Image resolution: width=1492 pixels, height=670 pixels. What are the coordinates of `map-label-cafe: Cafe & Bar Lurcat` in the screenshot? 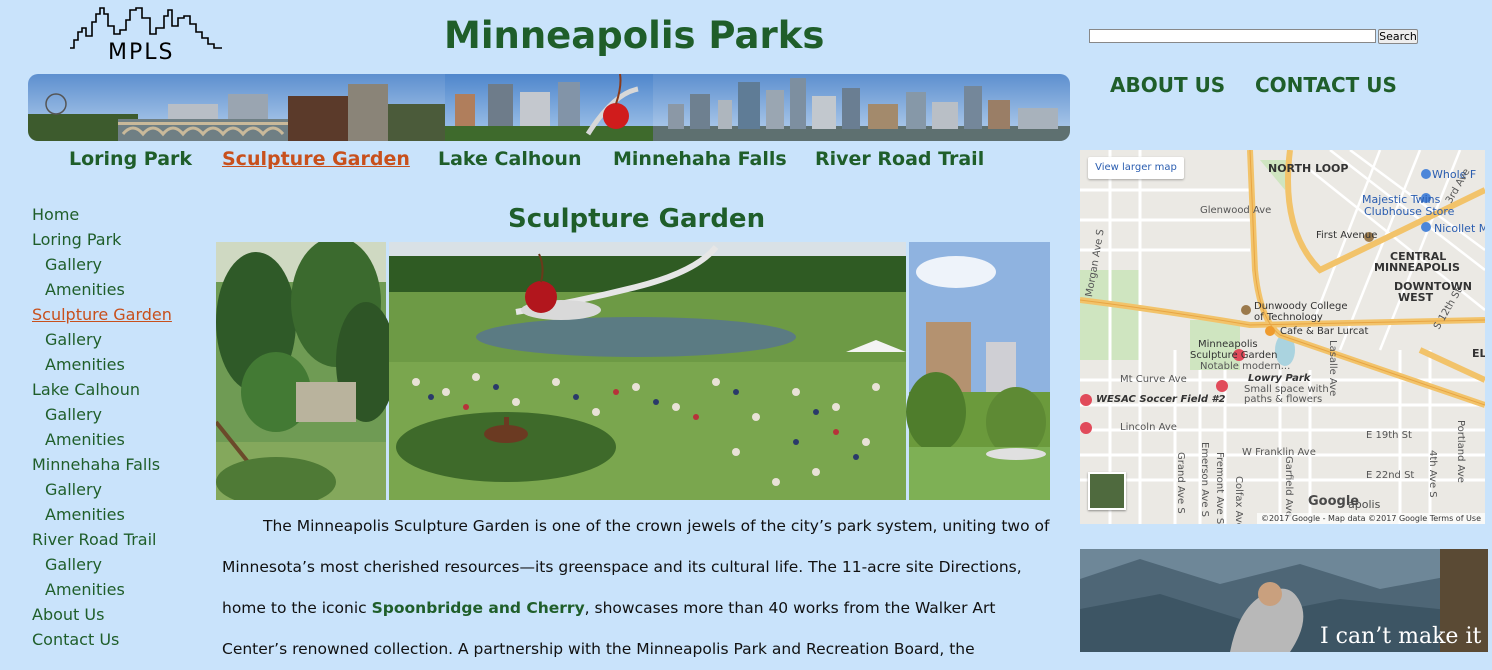 It's located at (1324, 331).